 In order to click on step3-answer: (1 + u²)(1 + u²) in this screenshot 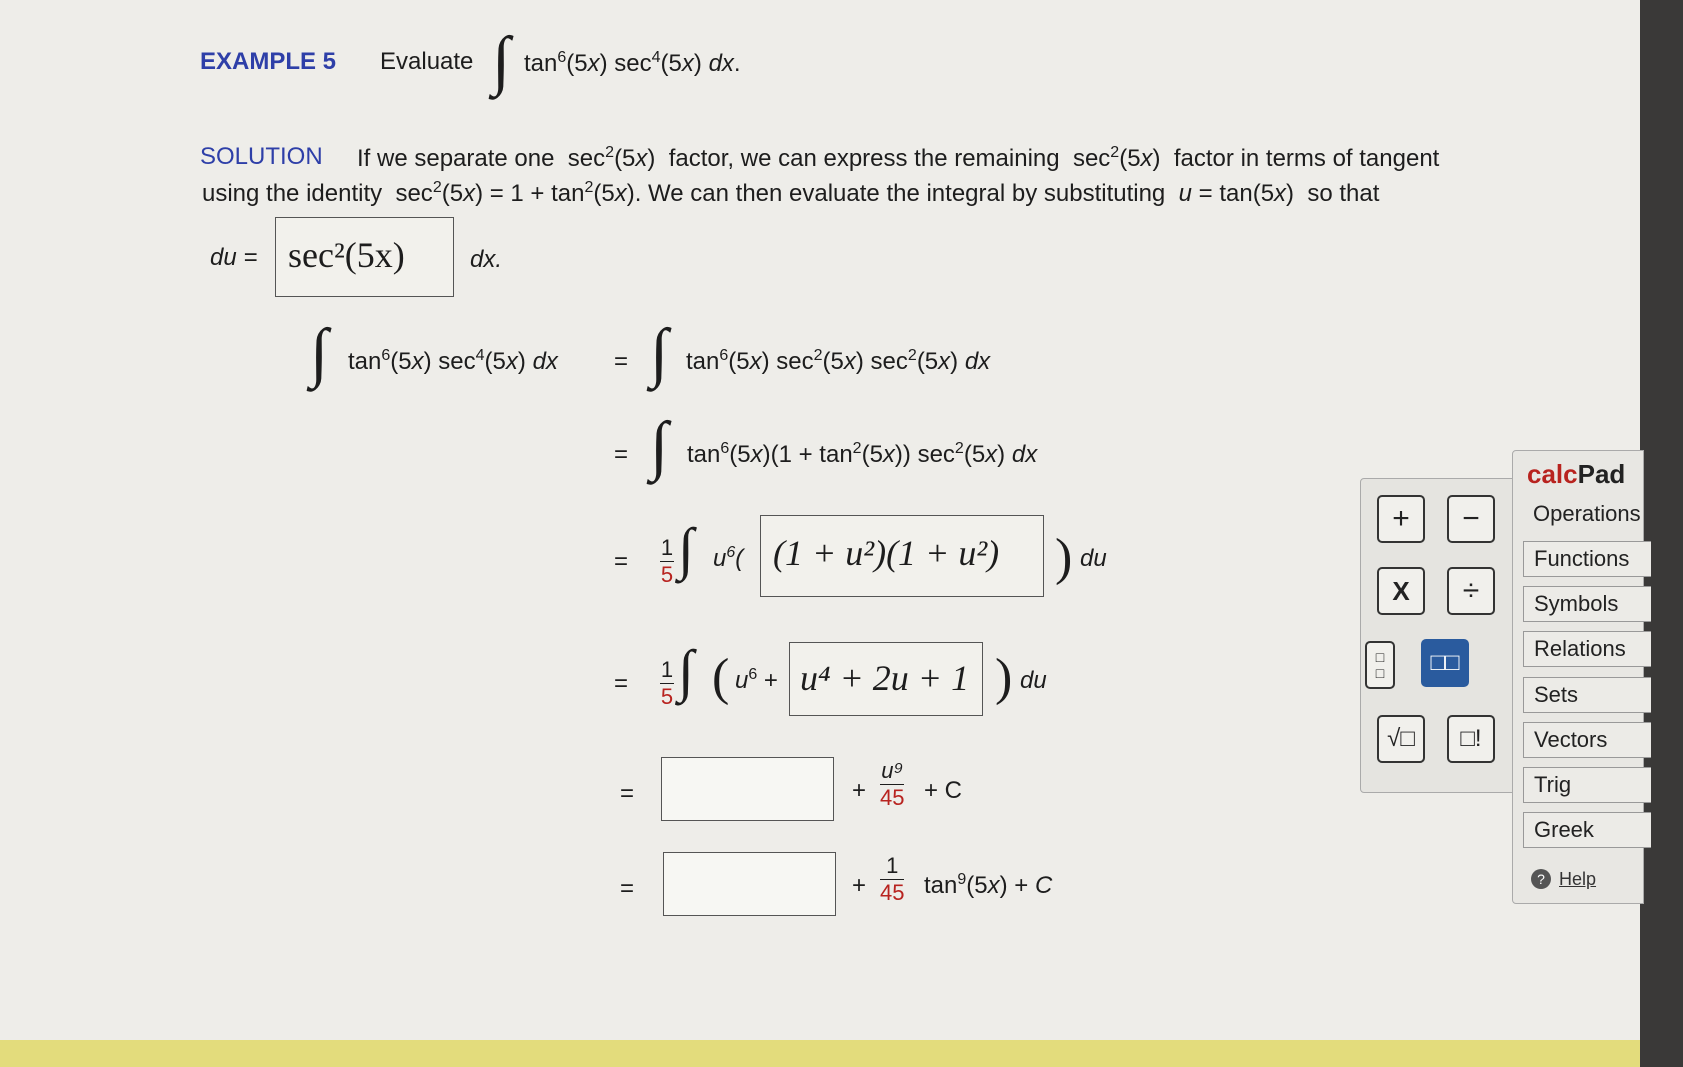, I will do `click(886, 553)`.